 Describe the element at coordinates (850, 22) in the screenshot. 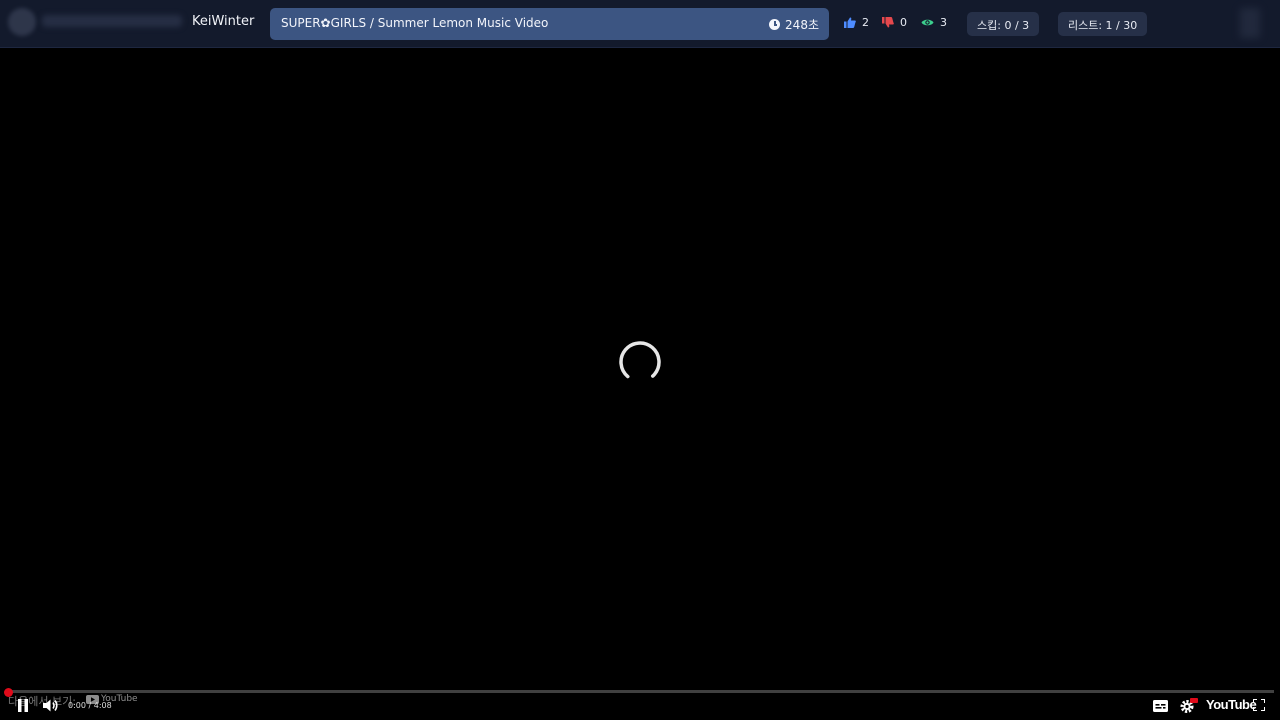

I see `thumbs-up-icon` at that location.